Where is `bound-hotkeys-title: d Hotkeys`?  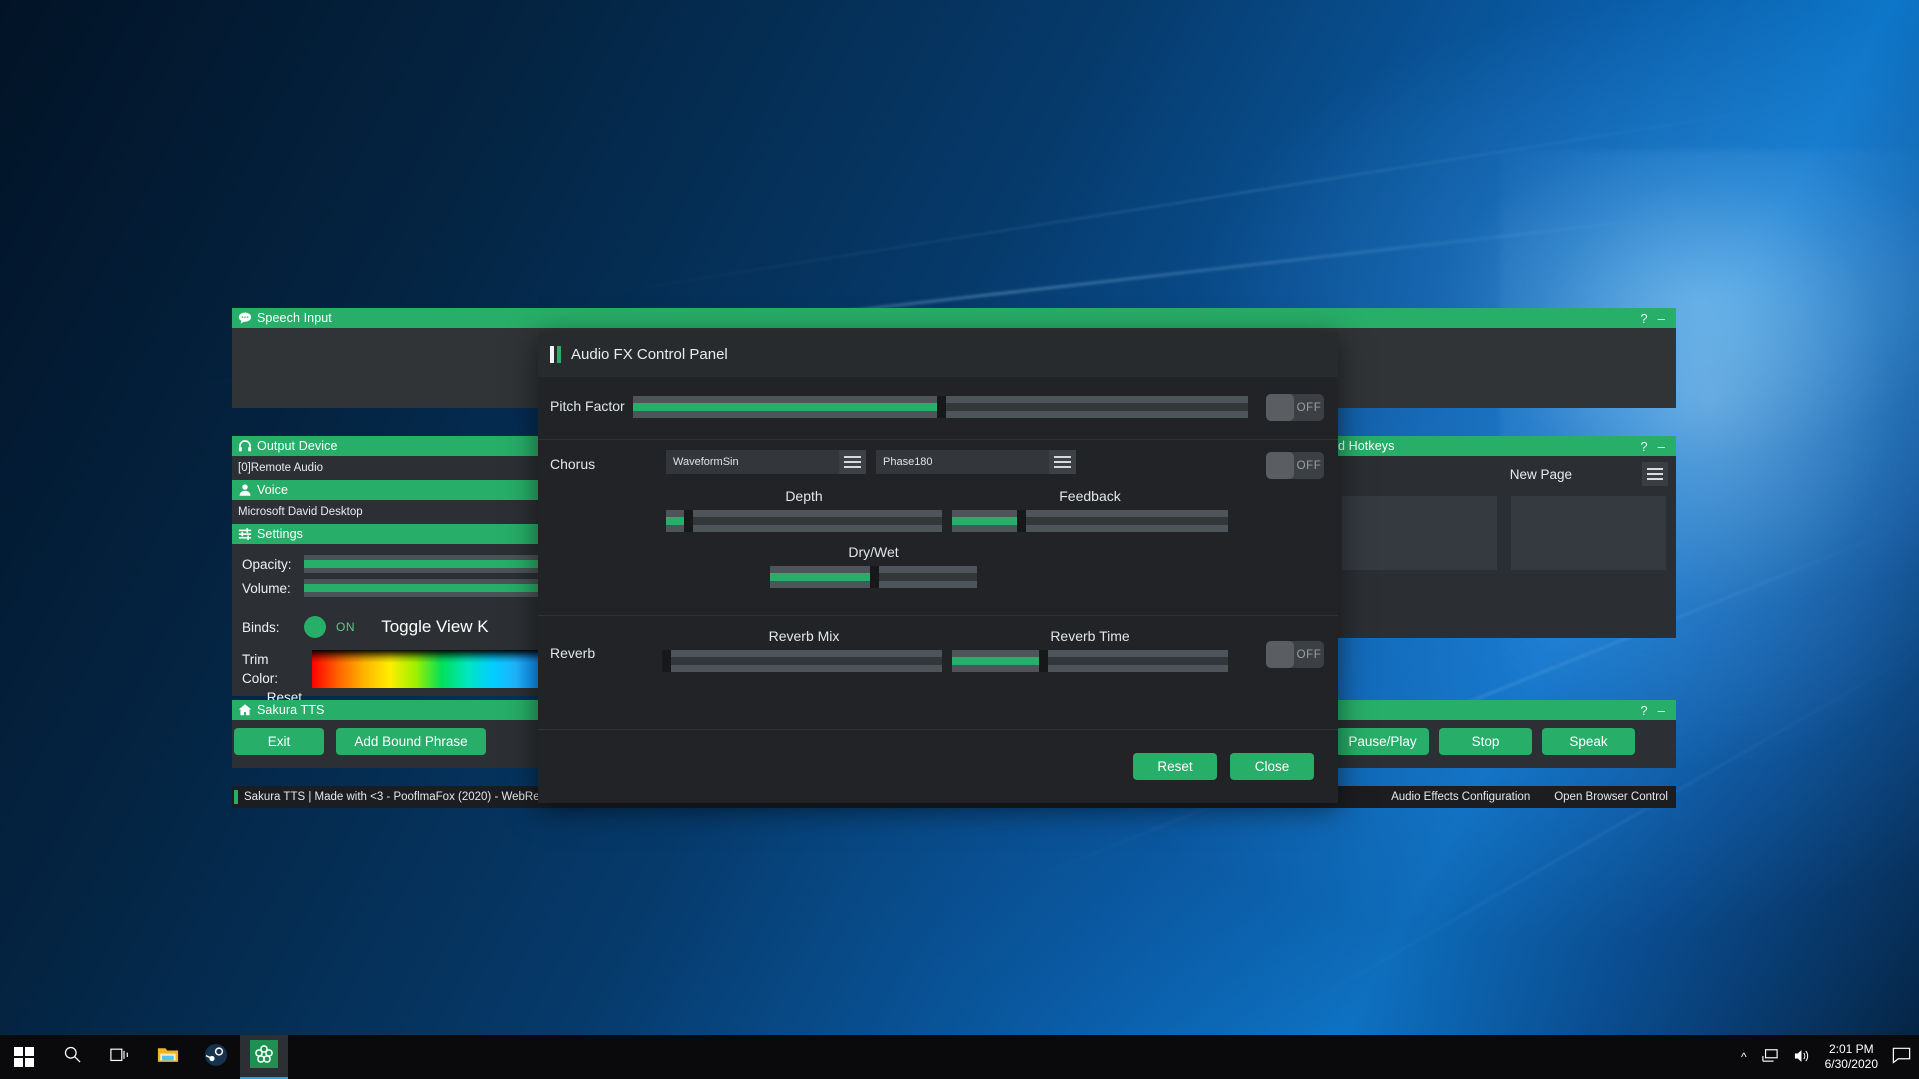
bound-hotkeys-title: d Hotkeys is located at coordinates (1366, 446).